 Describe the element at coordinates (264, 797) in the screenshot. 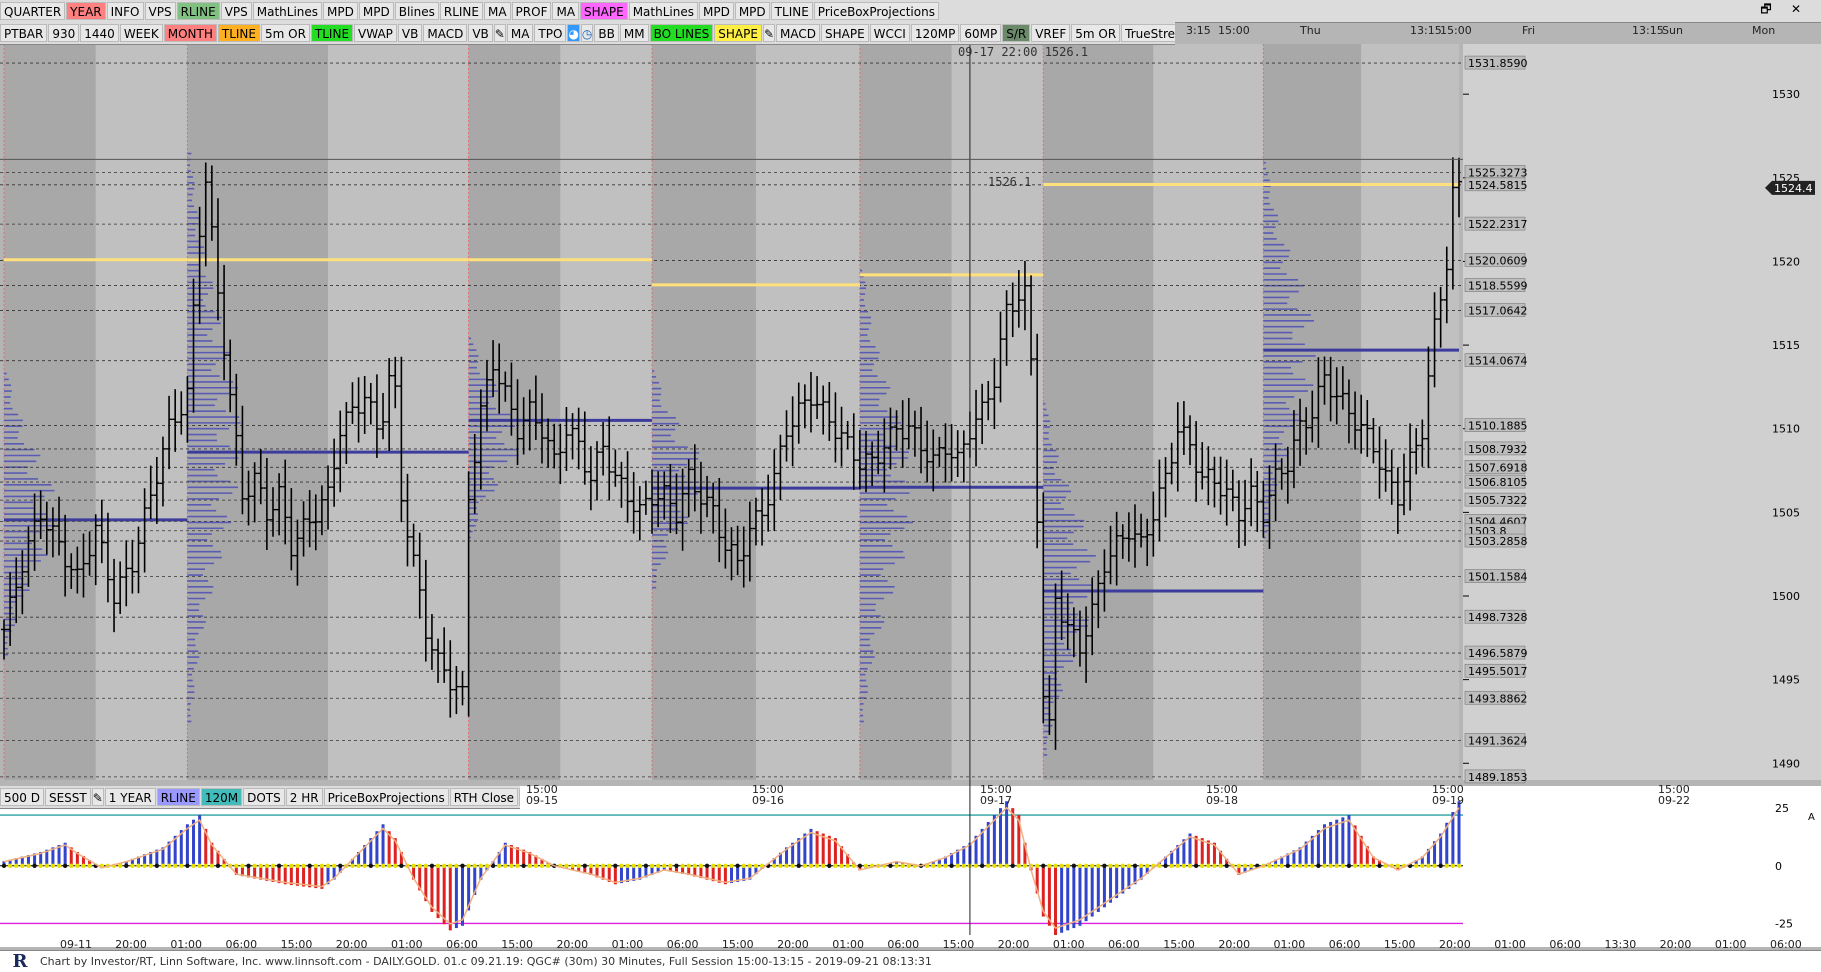

I see `toolbar-button-dots: DOTS` at that location.